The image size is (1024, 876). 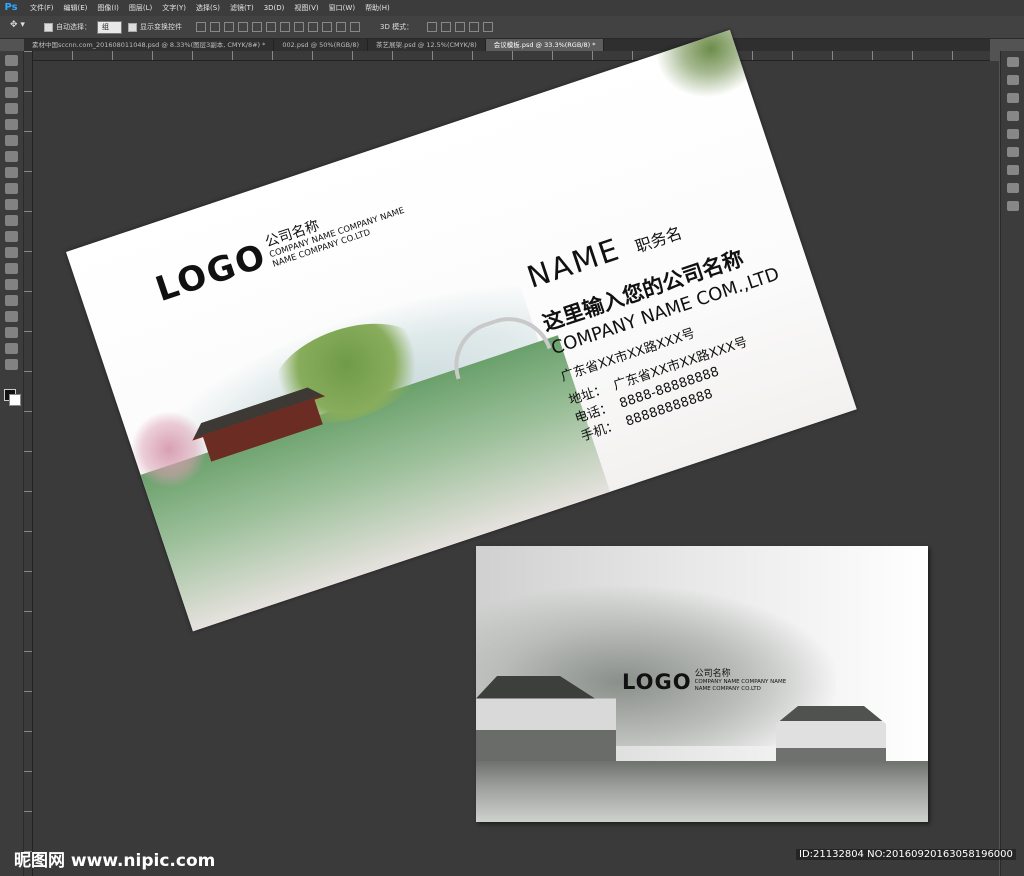 I want to click on menu-filter: 滤镜(T), so click(x=242, y=8).